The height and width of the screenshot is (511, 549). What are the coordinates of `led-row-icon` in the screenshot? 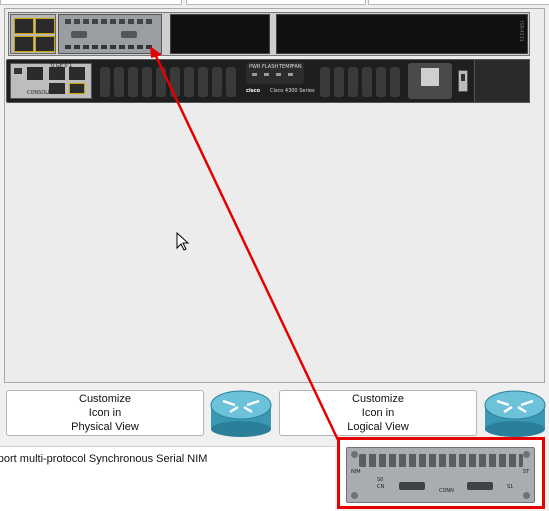 It's located at (275, 74).